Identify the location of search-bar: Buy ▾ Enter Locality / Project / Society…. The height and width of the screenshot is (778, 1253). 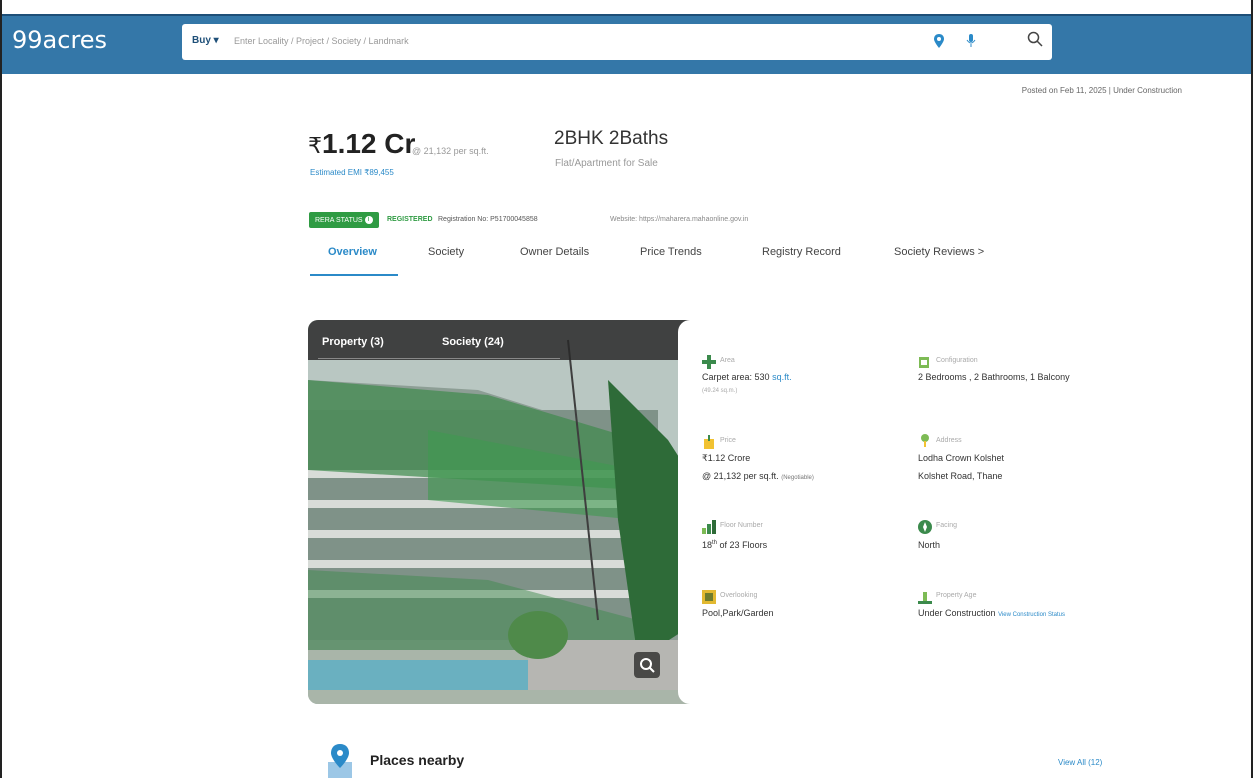
(617, 42).